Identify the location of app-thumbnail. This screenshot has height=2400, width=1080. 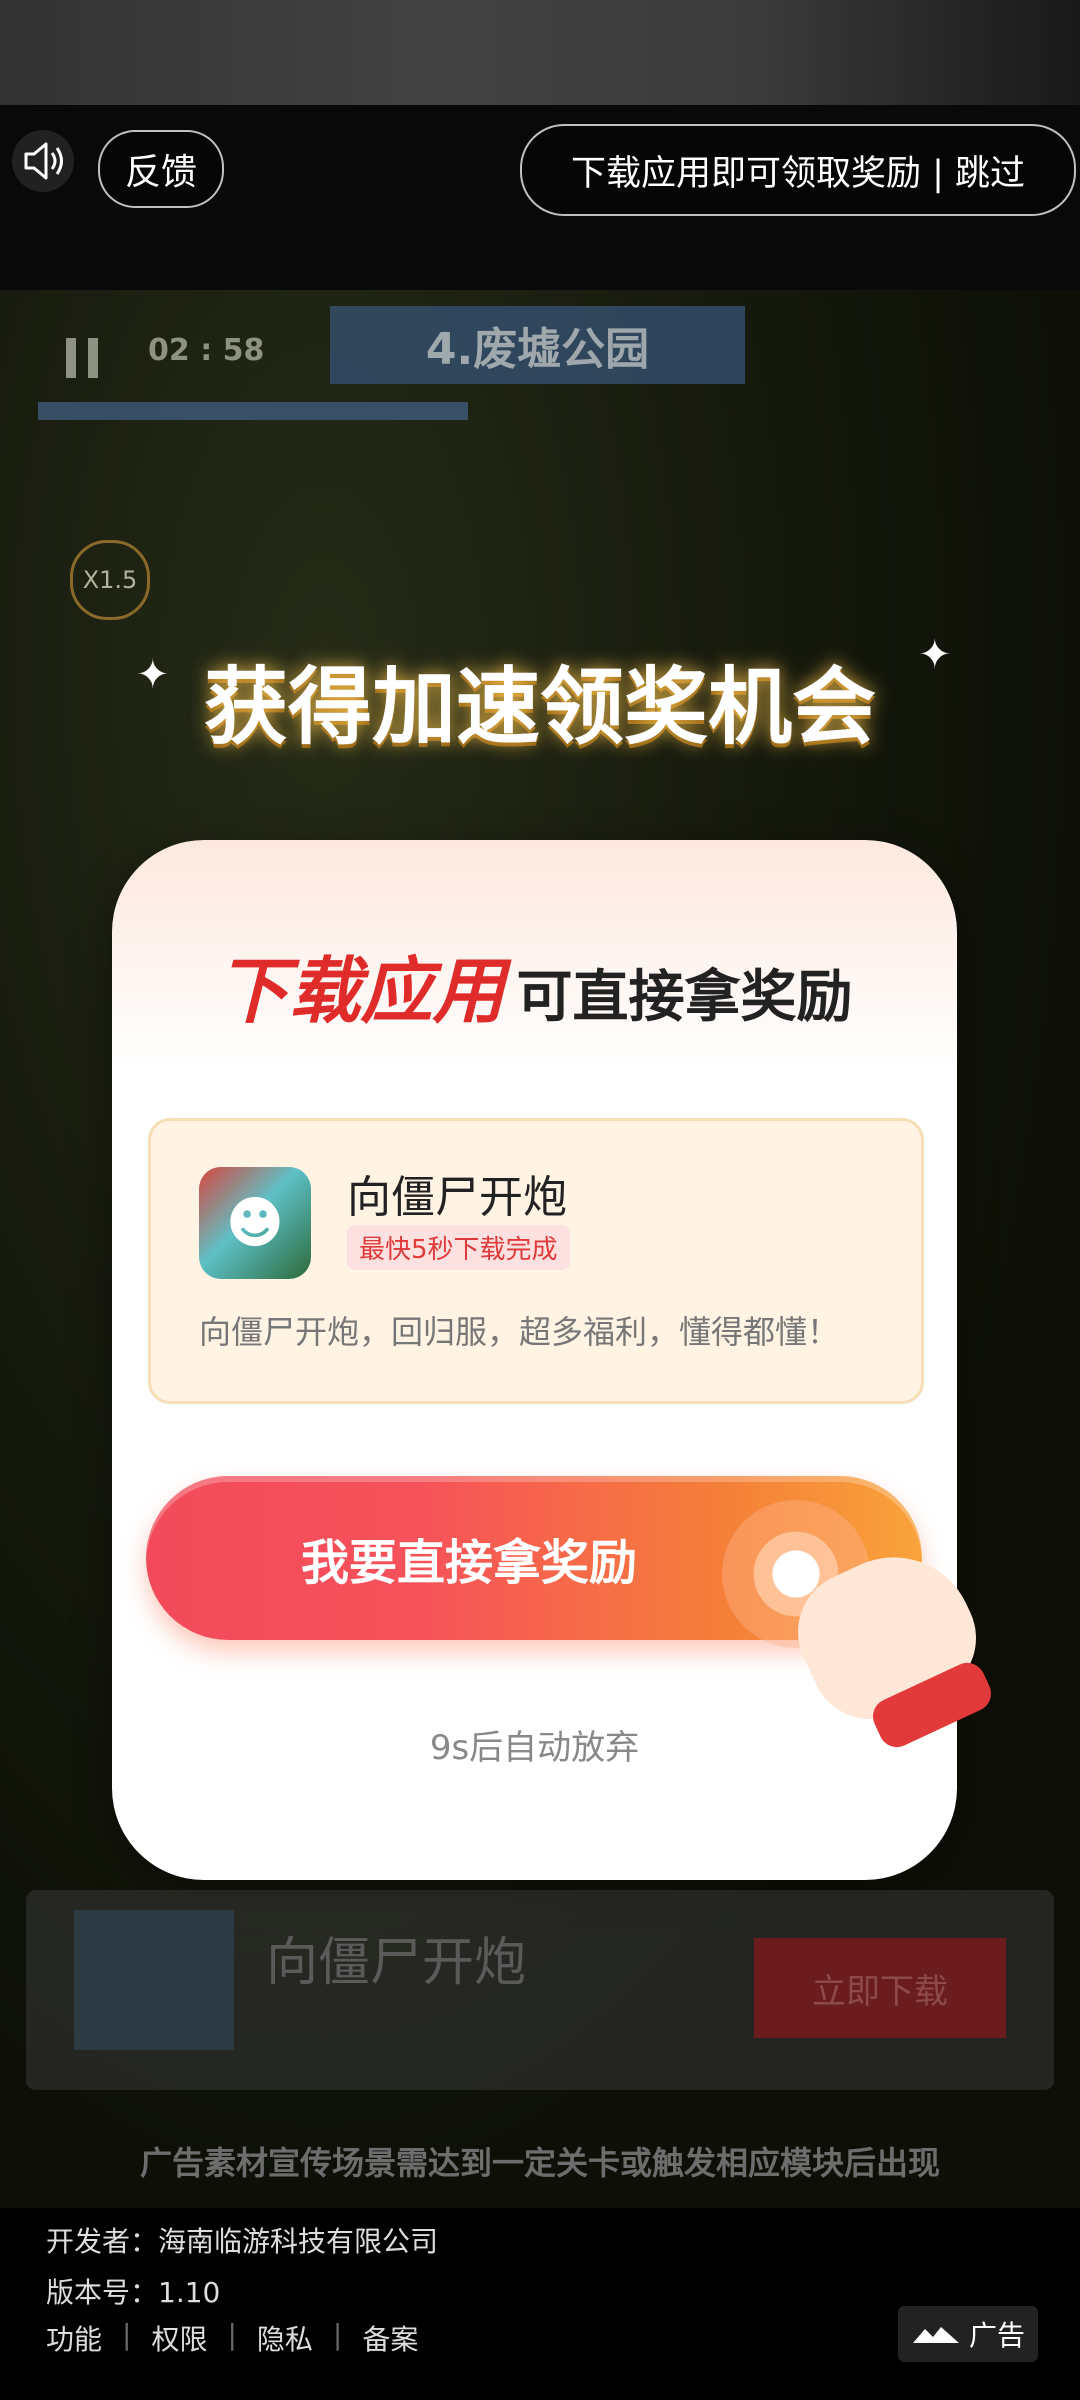
(154, 1980).